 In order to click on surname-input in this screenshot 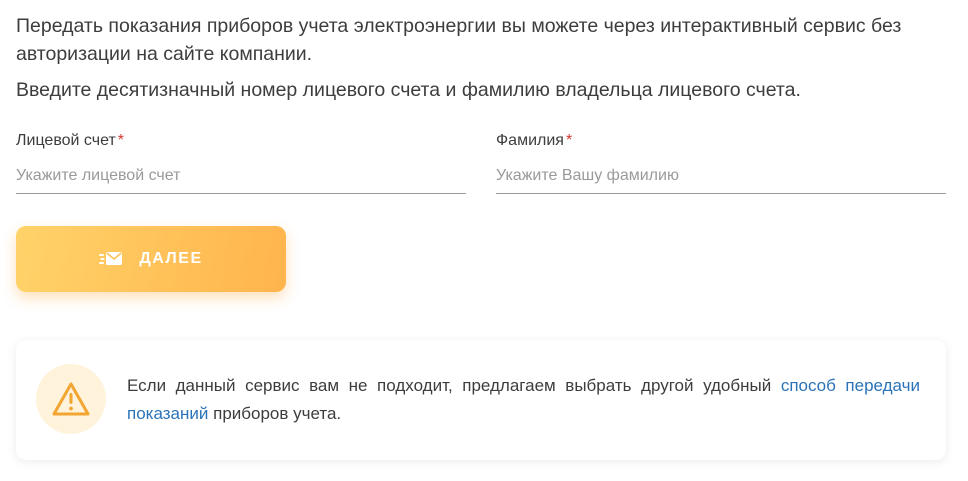, I will do `click(721, 180)`.